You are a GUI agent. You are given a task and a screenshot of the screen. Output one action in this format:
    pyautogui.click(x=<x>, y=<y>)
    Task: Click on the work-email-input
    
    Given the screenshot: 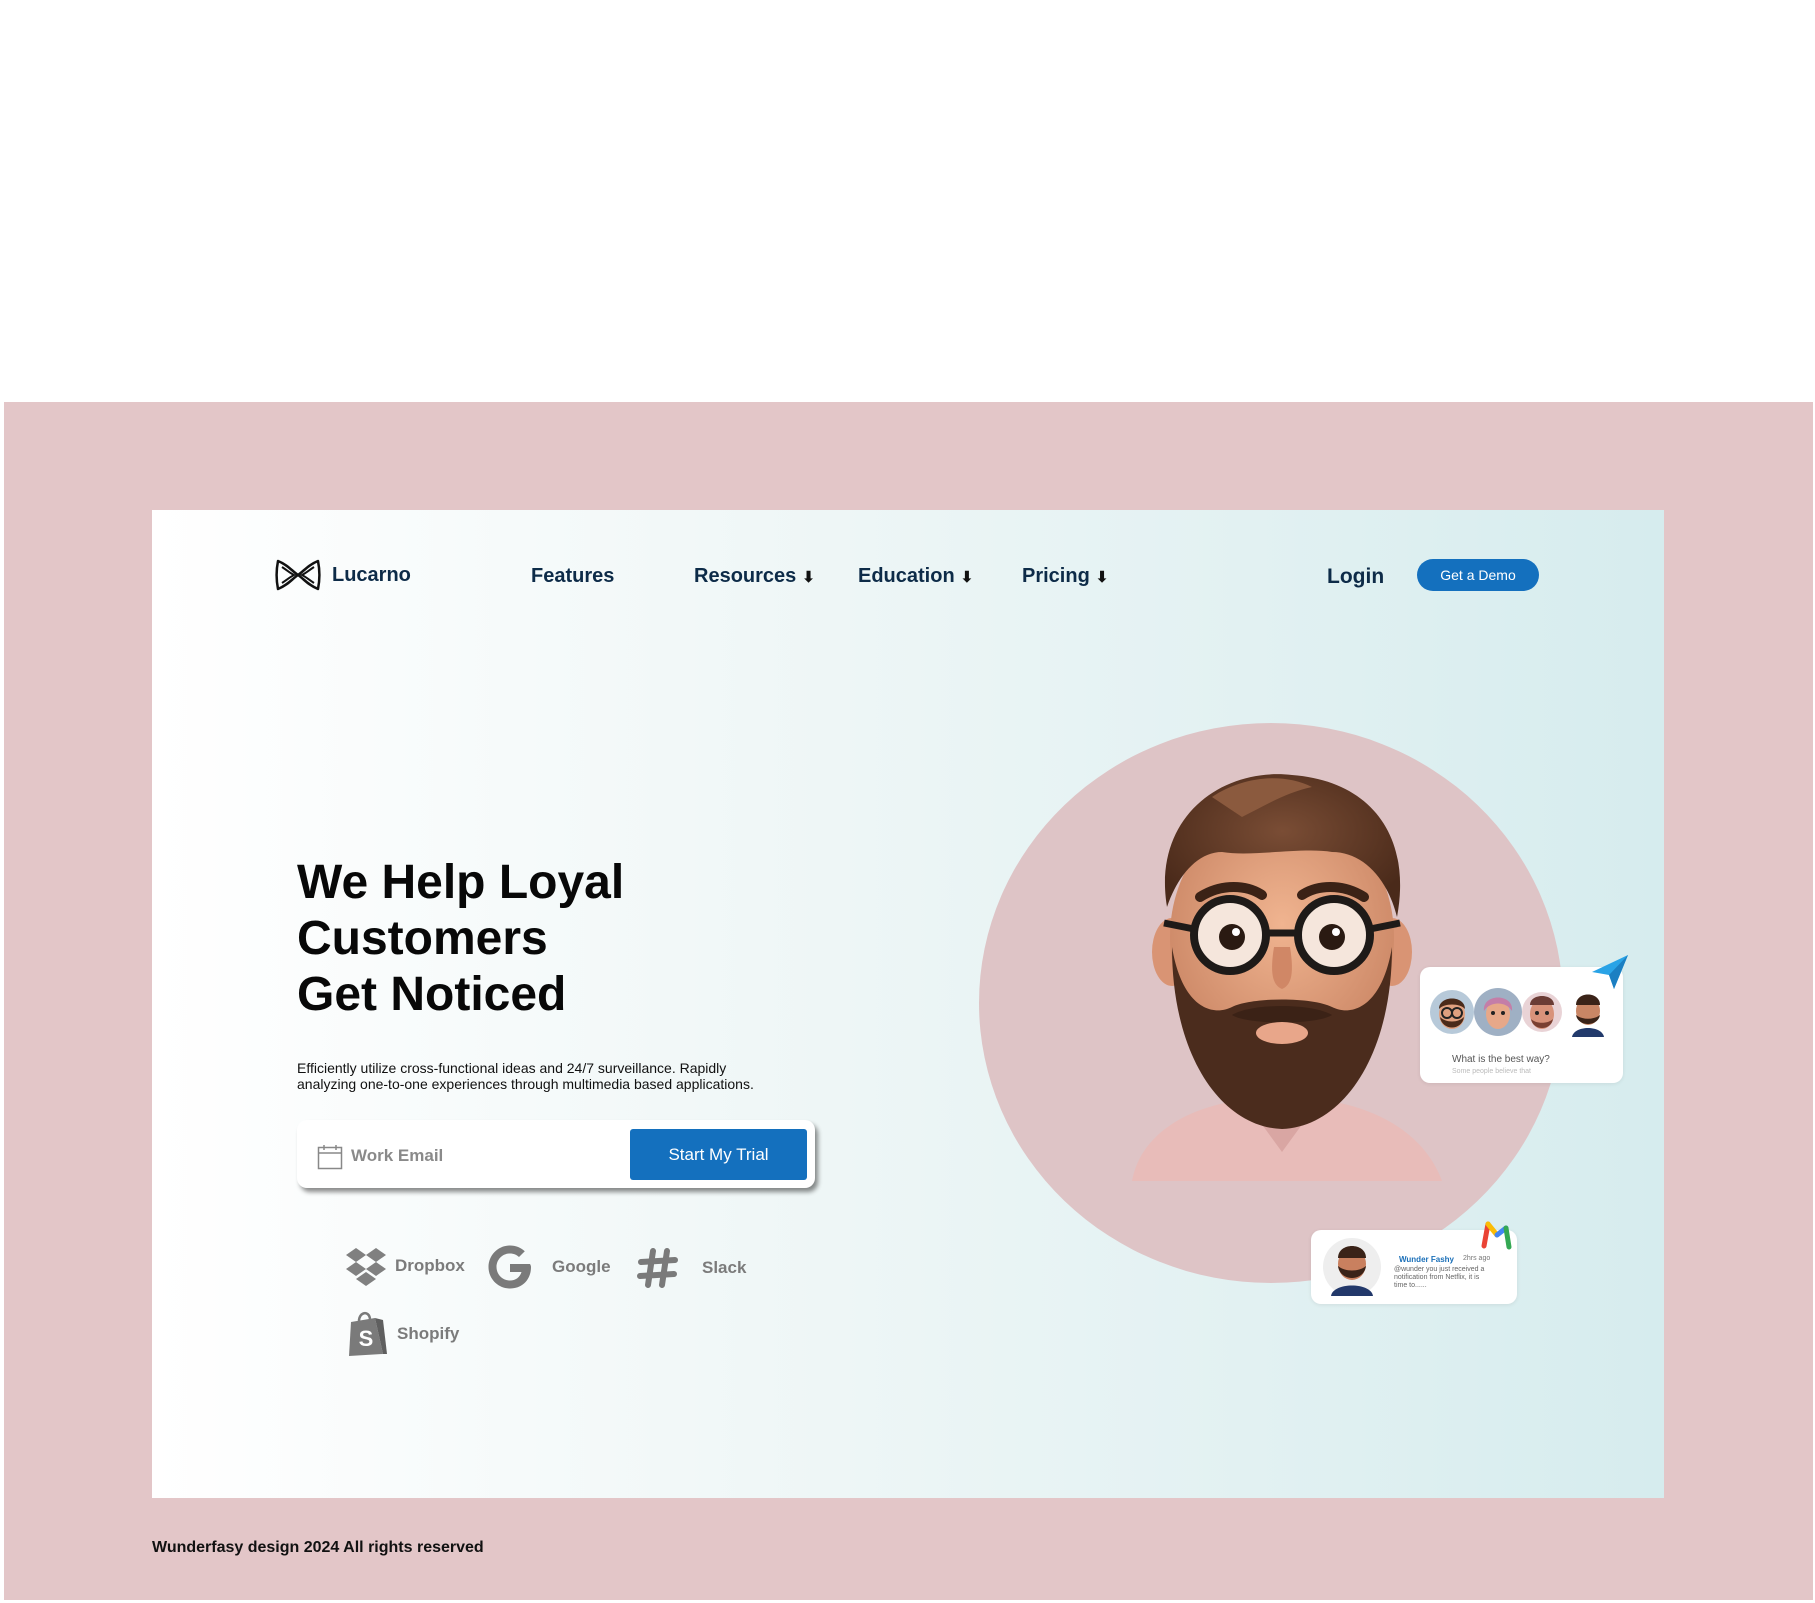 What is the action you would take?
    pyautogui.click(x=486, y=1156)
    